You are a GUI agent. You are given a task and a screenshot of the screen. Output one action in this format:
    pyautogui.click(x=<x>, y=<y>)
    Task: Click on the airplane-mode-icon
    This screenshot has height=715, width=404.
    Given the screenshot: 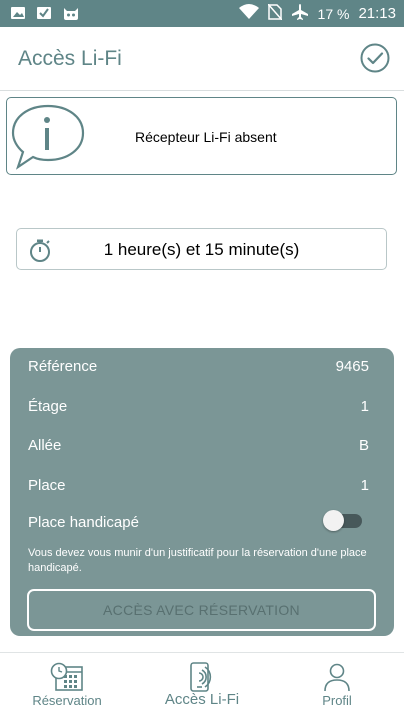 What is the action you would take?
    pyautogui.click(x=300, y=13)
    